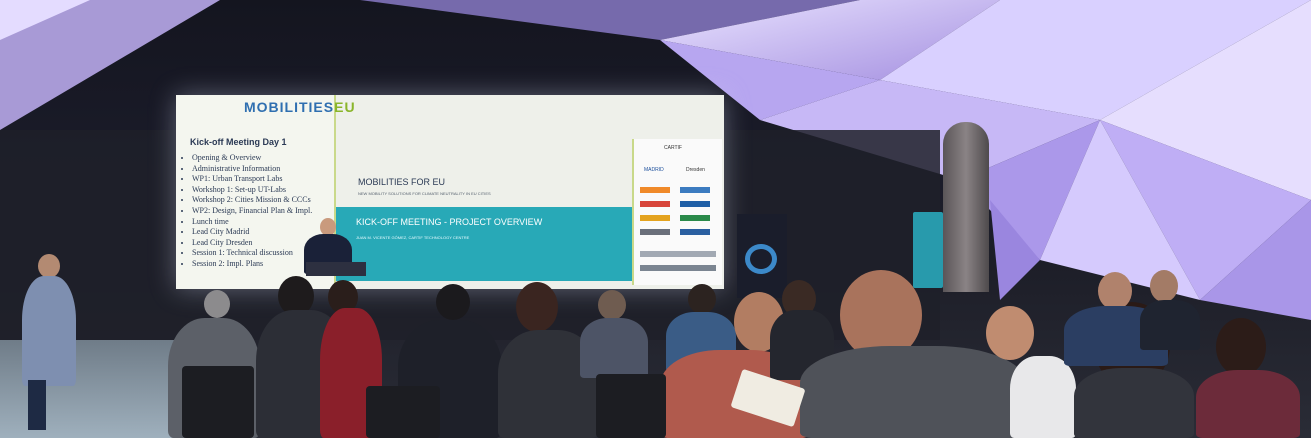  Describe the element at coordinates (37, 405) in the screenshot. I see `person-legs` at that location.